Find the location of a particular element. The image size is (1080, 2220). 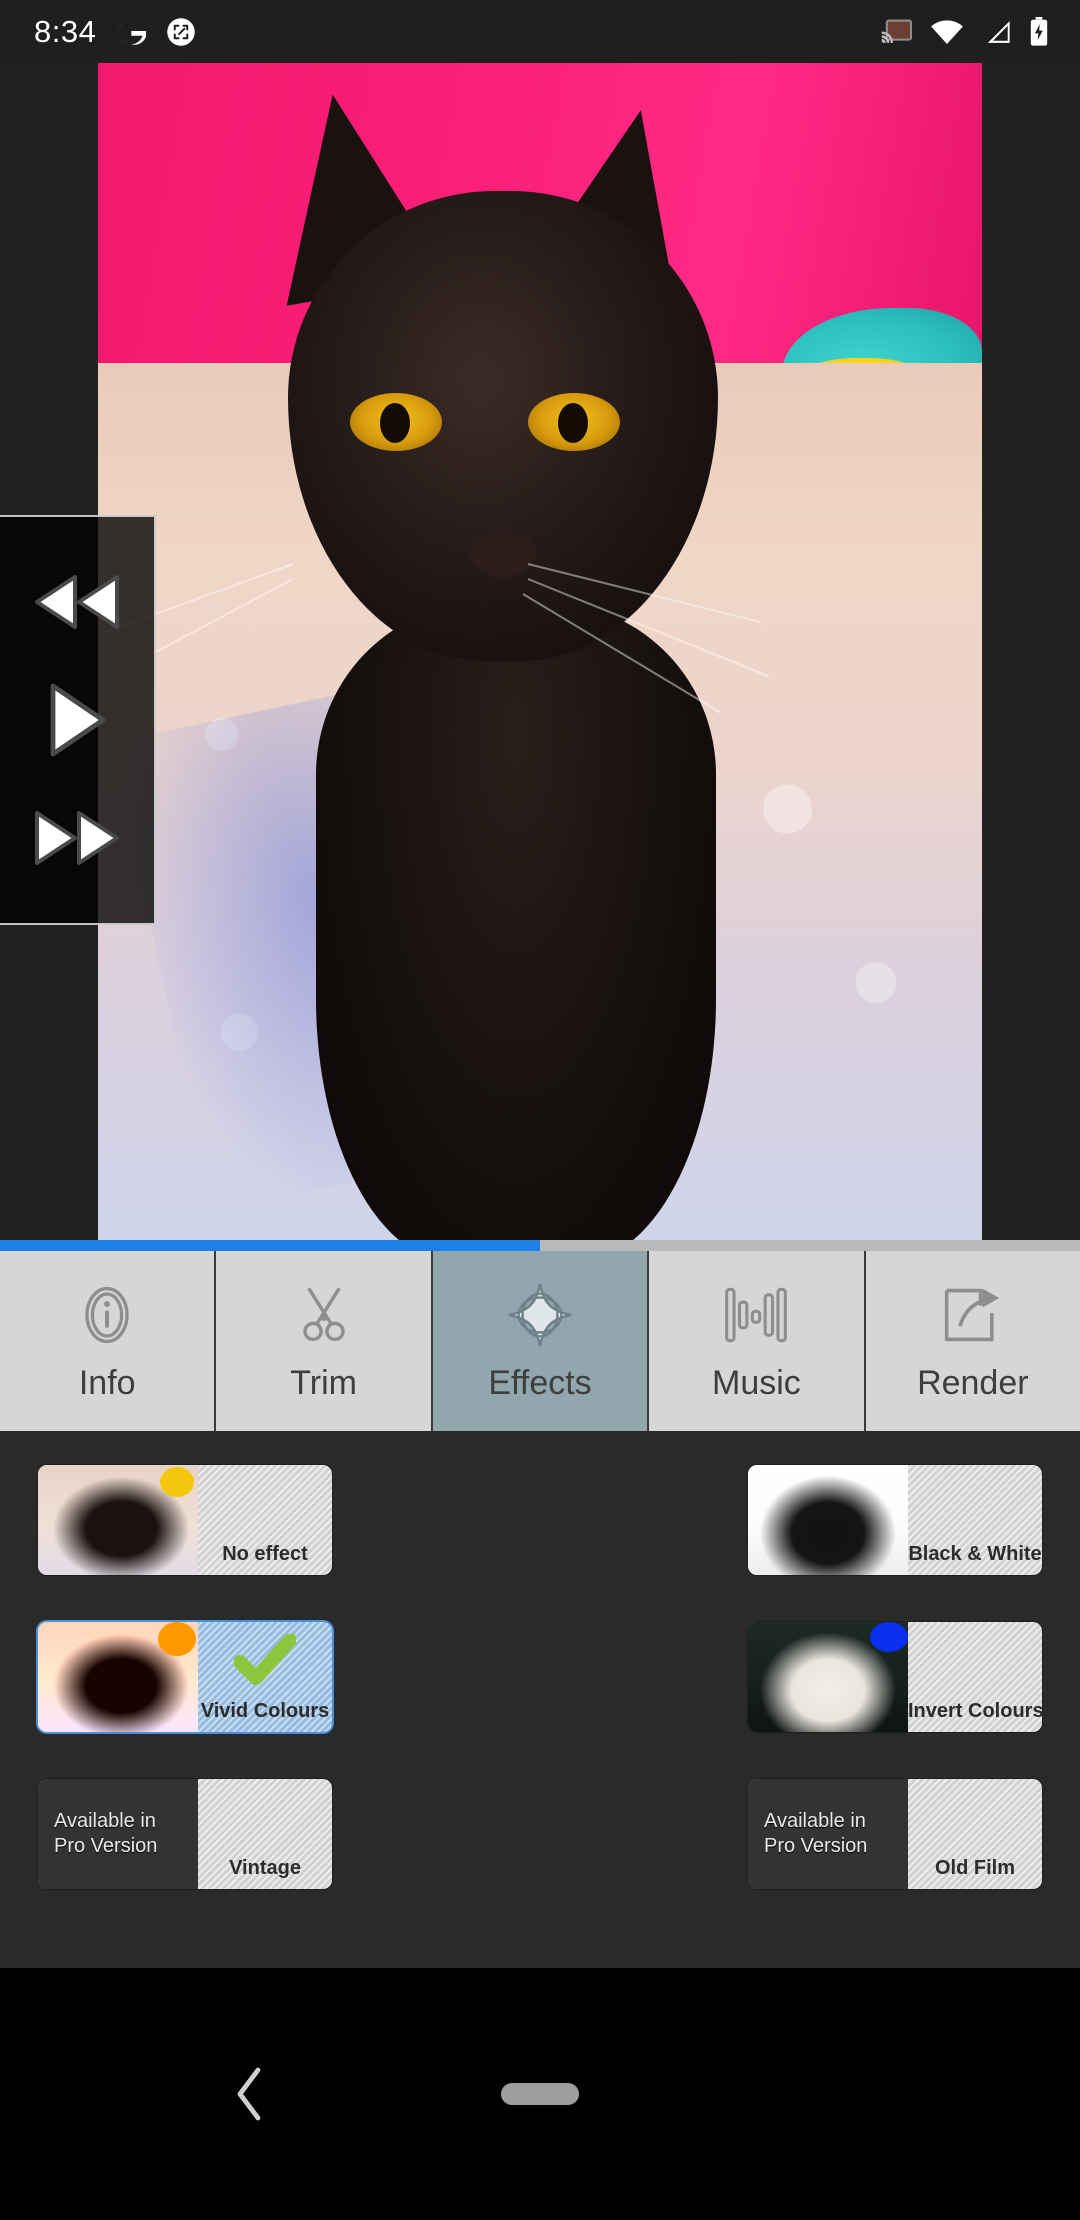

info-icon is located at coordinates (107, 1315).